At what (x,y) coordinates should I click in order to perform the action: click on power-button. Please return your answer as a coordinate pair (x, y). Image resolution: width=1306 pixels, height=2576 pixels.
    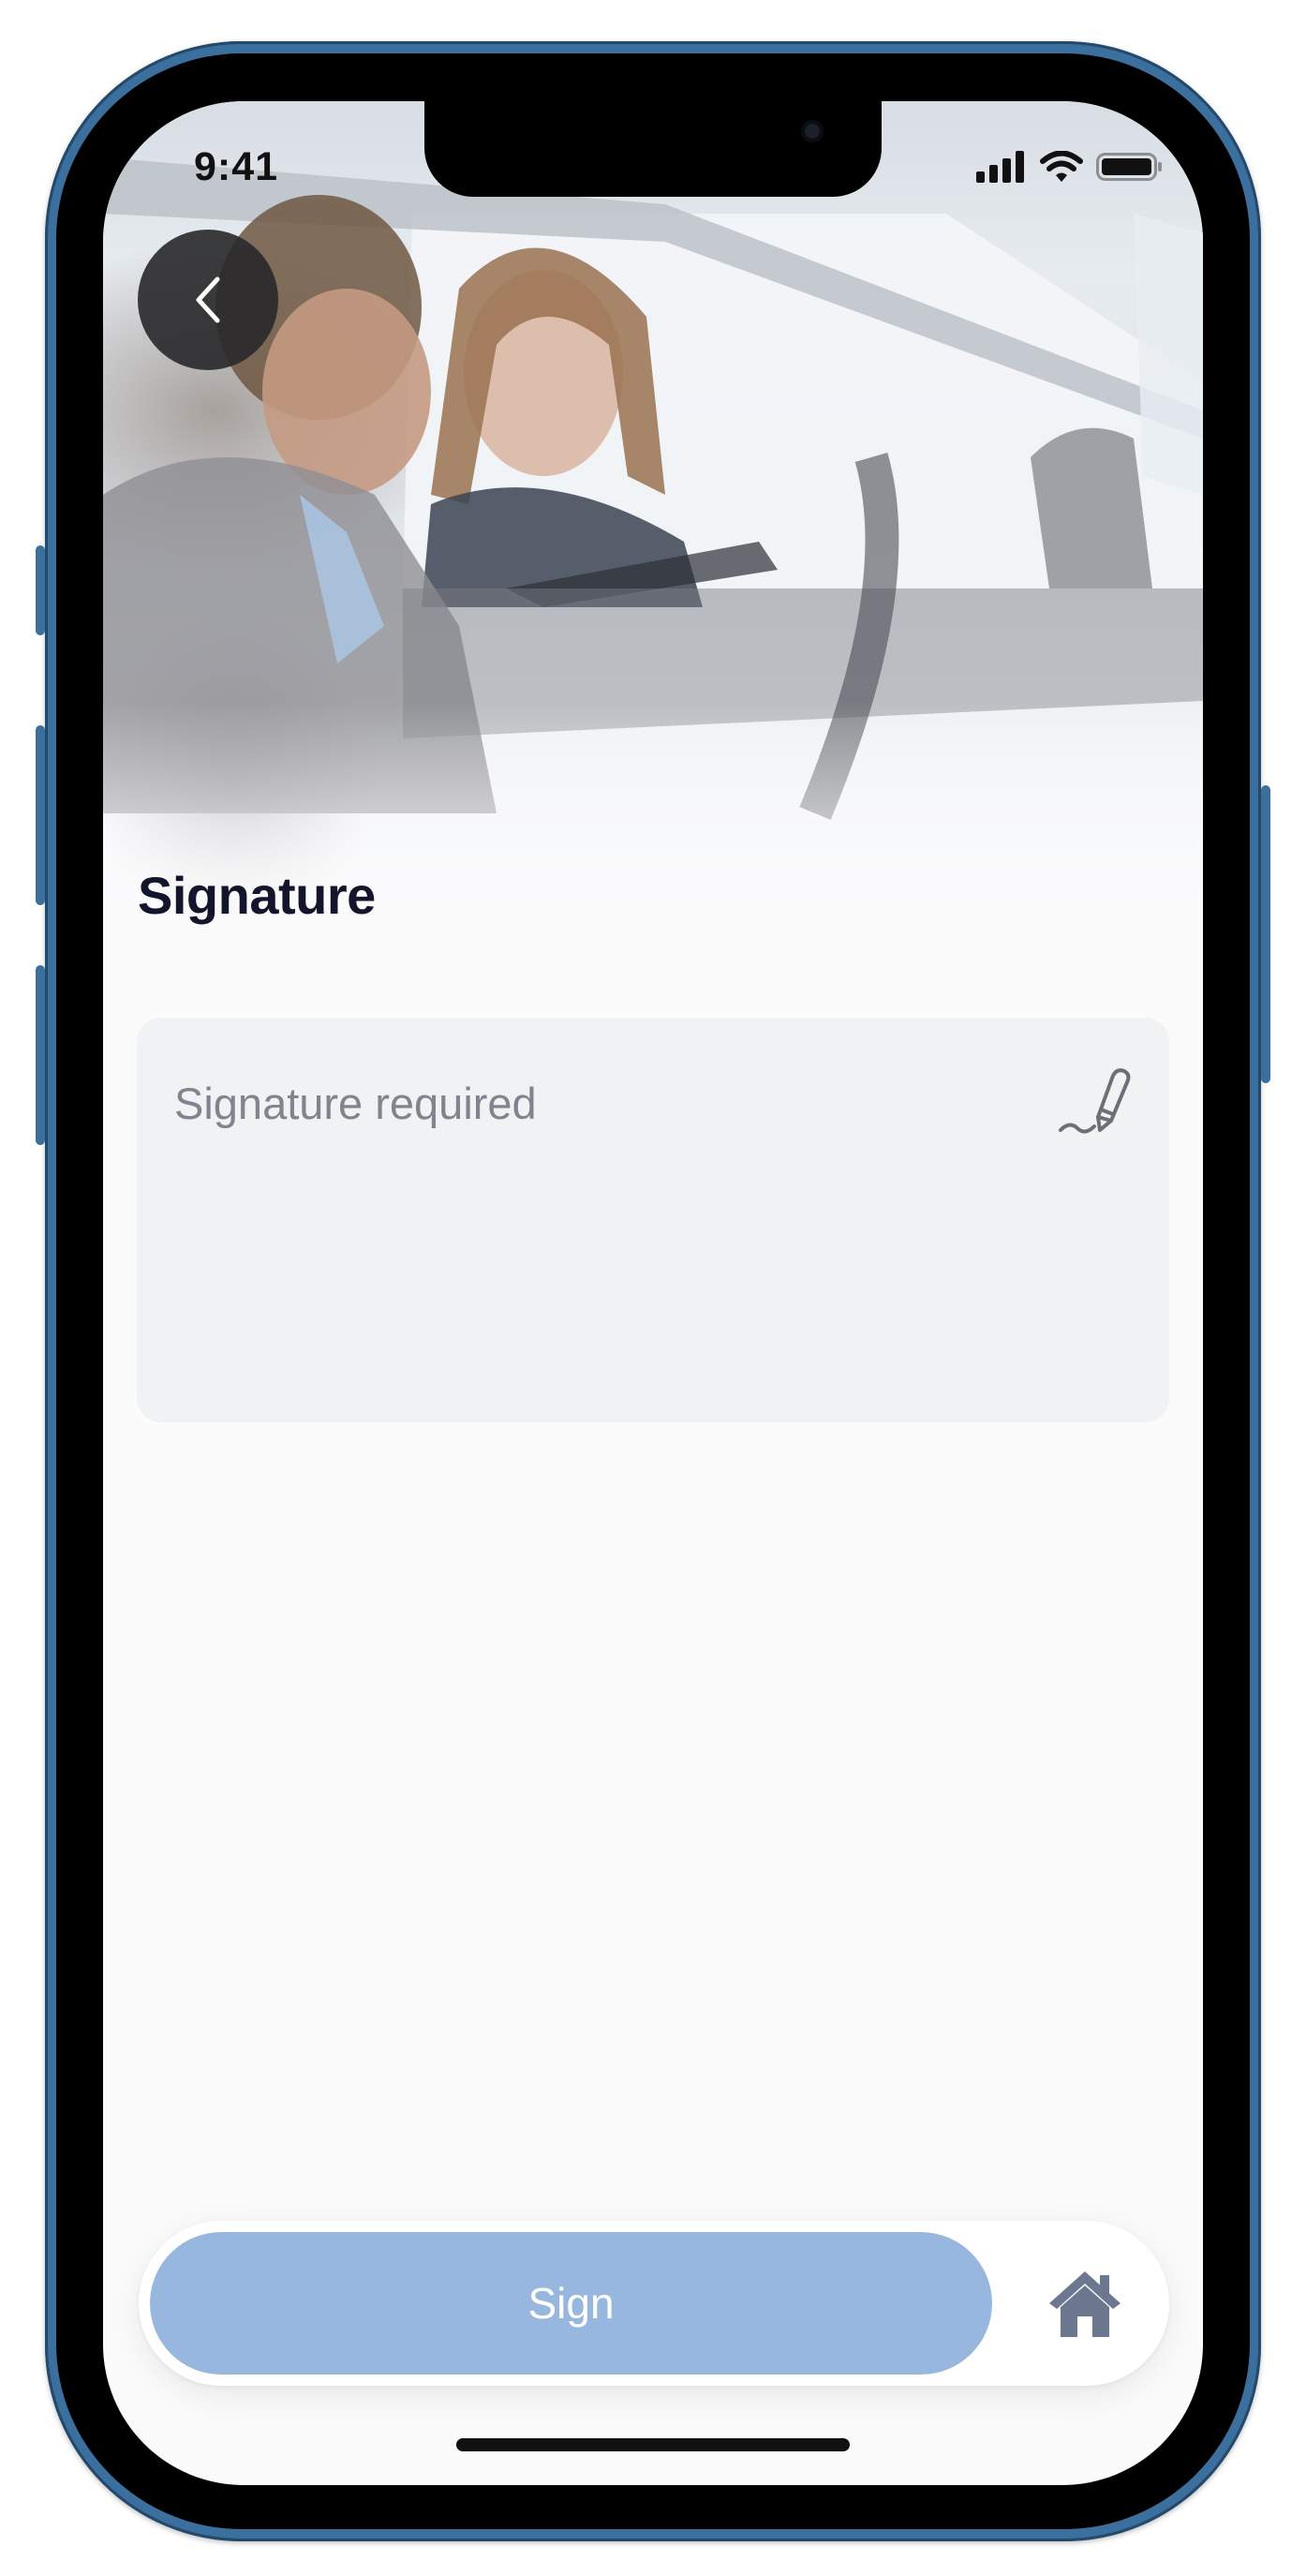
    Looking at the image, I should click on (1265, 934).